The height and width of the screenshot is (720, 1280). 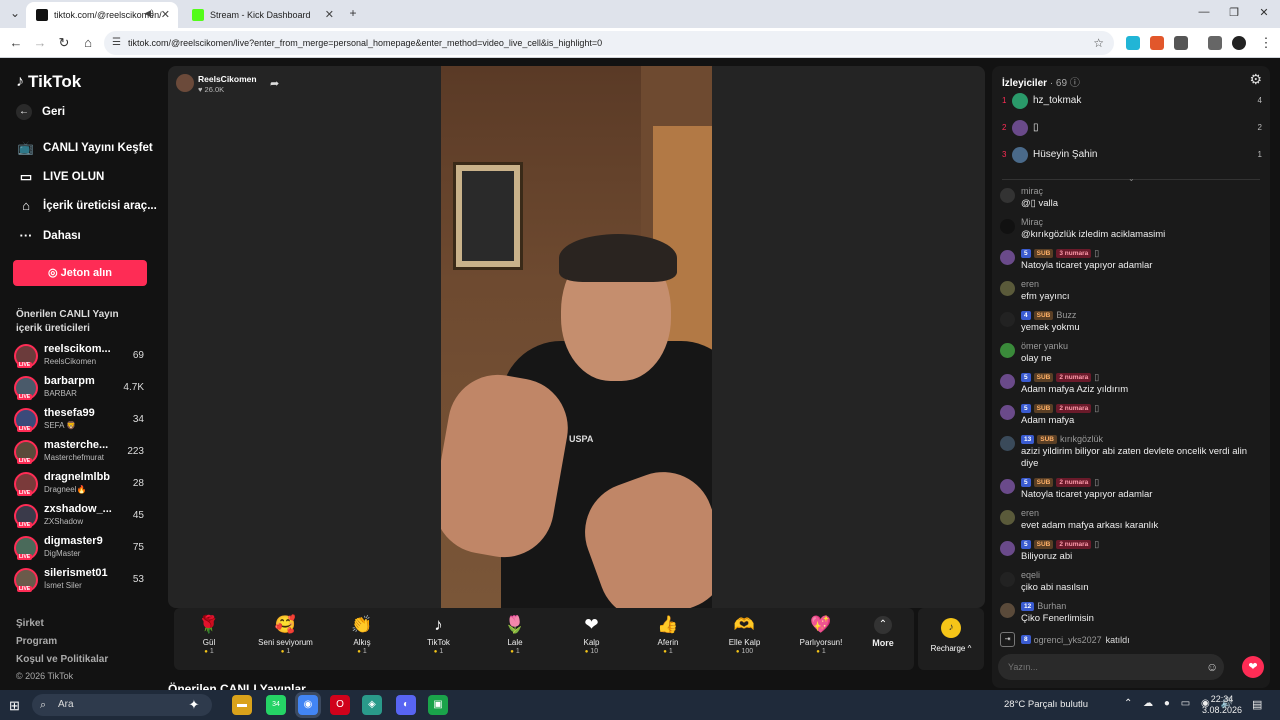 I want to click on suggested-creator: LIVE digmaster9 DigMaster 75, so click(x=84, y=549).